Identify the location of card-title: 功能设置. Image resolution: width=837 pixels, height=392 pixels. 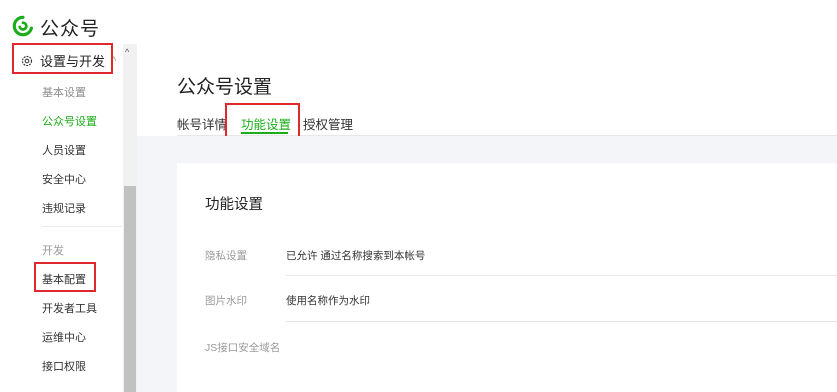
(234, 205).